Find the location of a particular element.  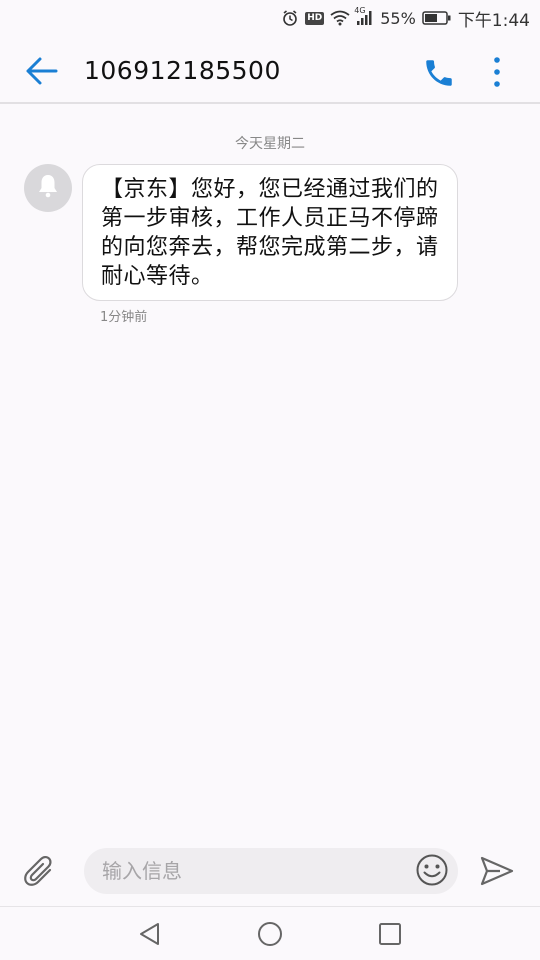

send-icon is located at coordinates (497, 871).